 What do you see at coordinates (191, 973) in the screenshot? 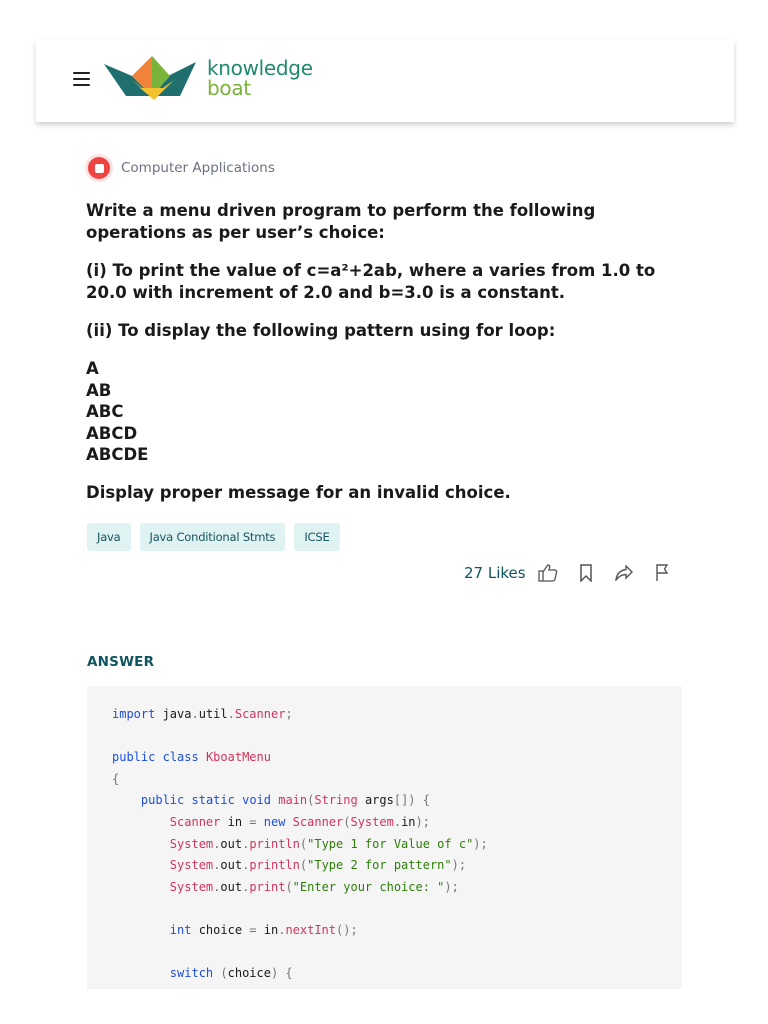
I see `code-token: switch` at bounding box center [191, 973].